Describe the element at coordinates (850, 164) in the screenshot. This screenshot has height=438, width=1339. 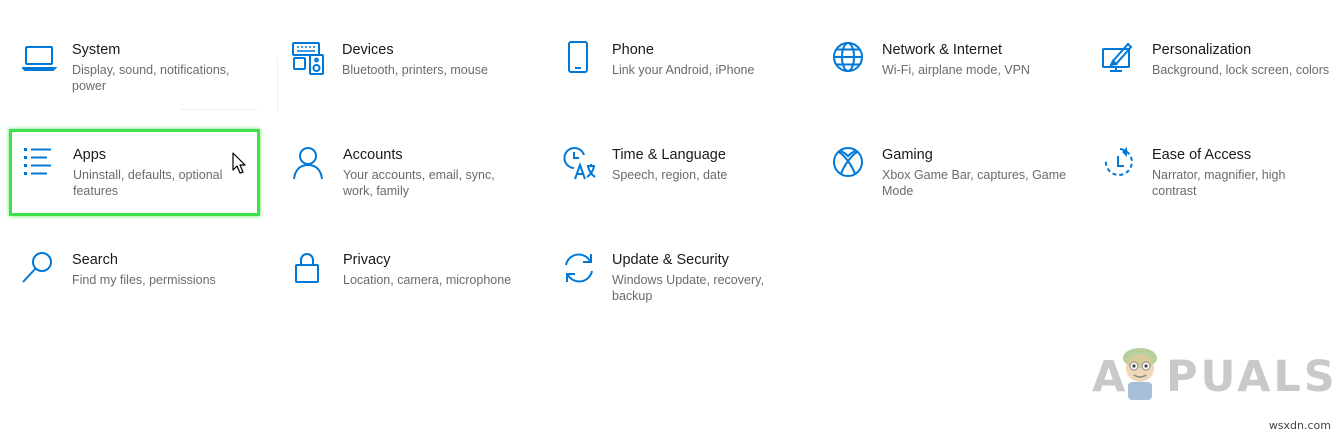
I see `xbox-icon` at that location.